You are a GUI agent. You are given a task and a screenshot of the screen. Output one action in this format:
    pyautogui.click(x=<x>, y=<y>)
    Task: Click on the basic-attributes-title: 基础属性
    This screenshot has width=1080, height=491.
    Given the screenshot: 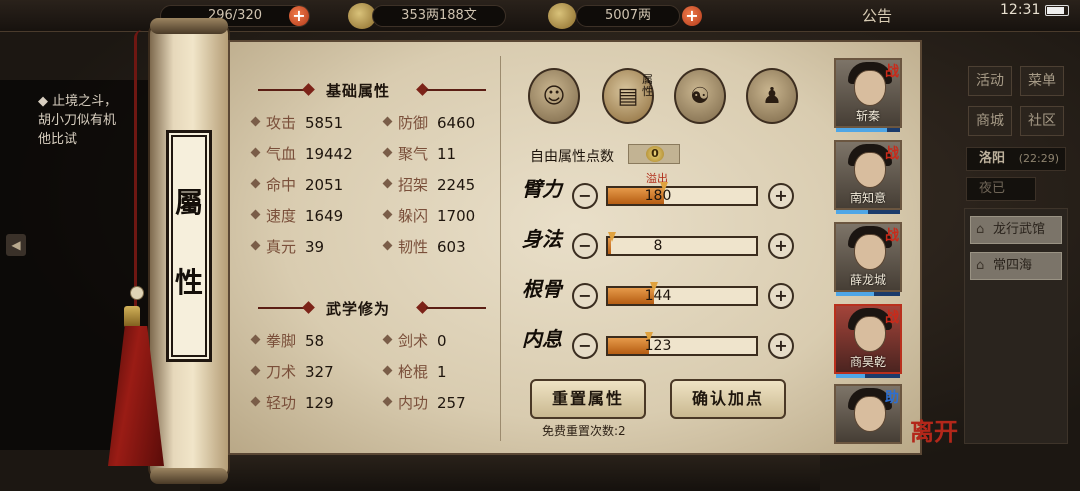 What is the action you would take?
    pyautogui.click(x=358, y=91)
    